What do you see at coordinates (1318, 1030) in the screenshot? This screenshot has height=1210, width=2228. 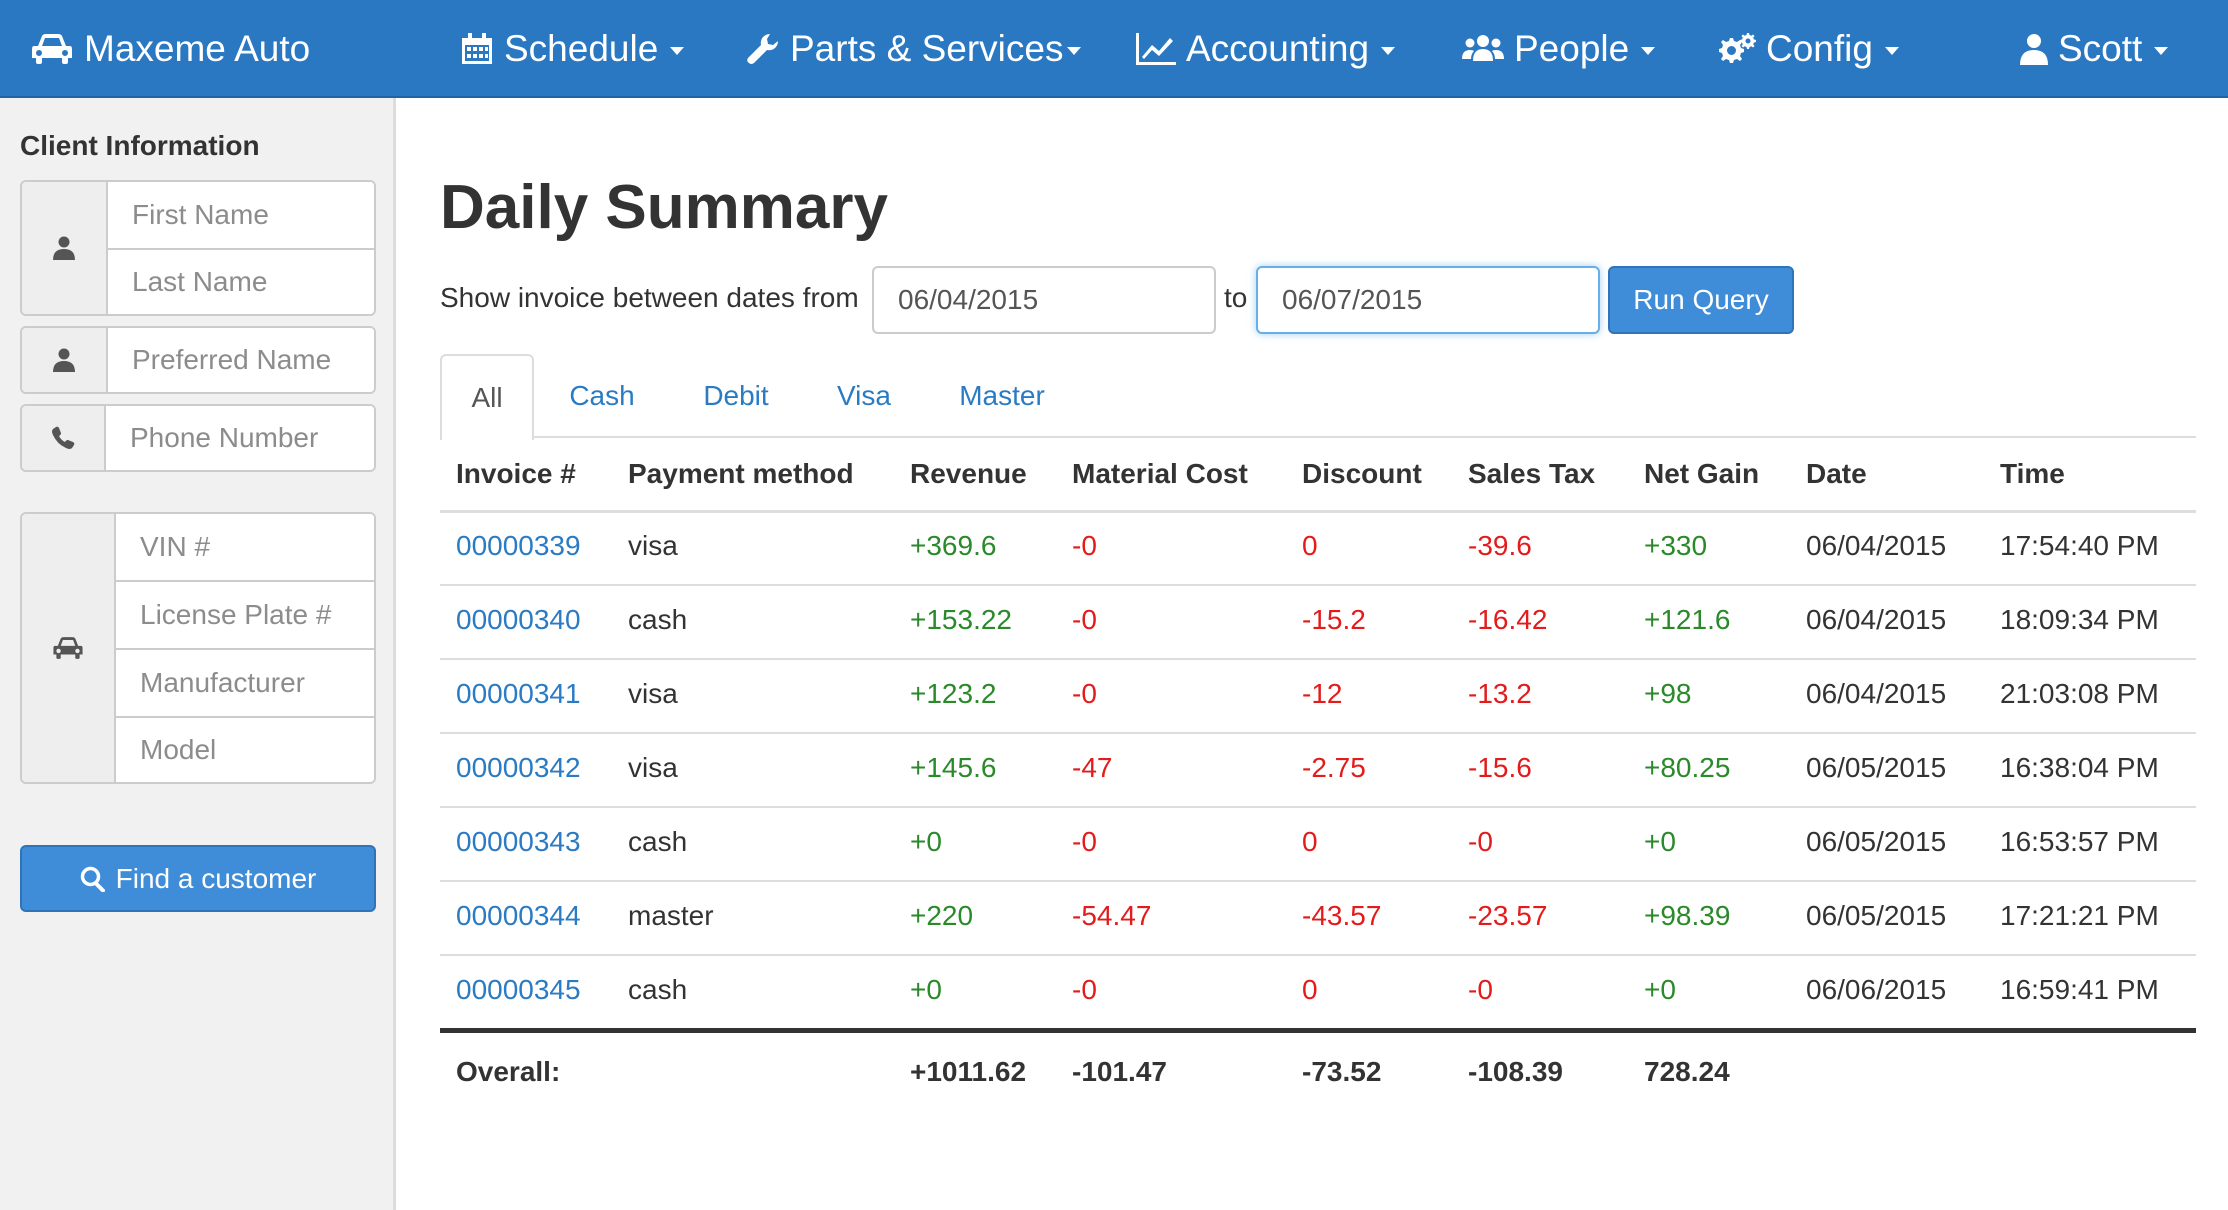 I see `totals-divider` at bounding box center [1318, 1030].